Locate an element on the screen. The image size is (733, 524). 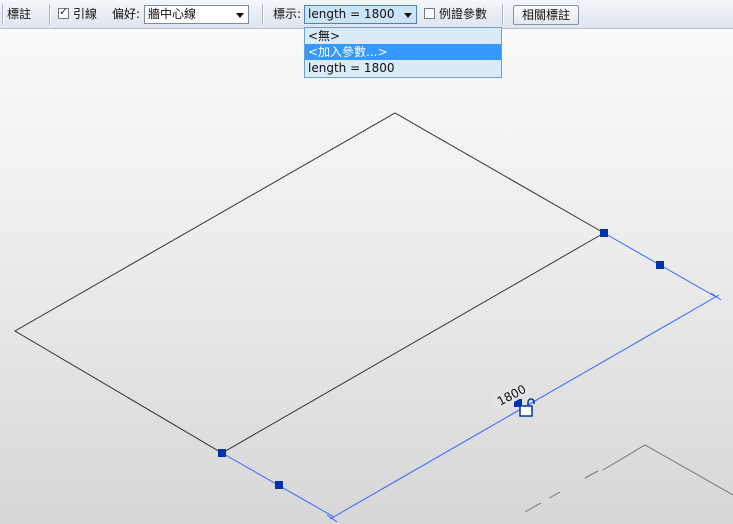
display-dropdown-list: <無> <加入參數...> length = 1800 is located at coordinates (403, 52).